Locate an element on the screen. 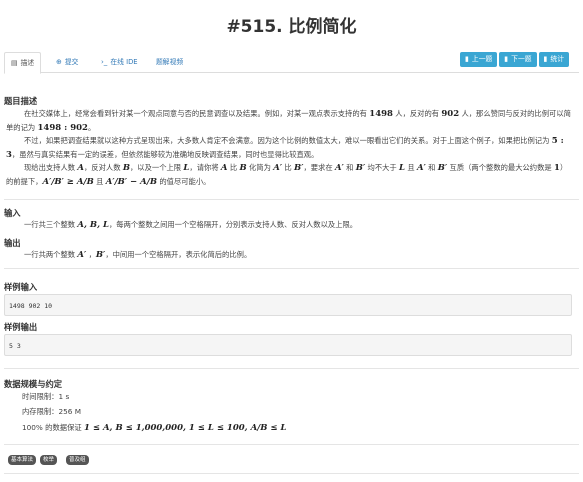 This screenshot has width=583, height=482. tab-solution-video: 题解视频 is located at coordinates (169, 62).